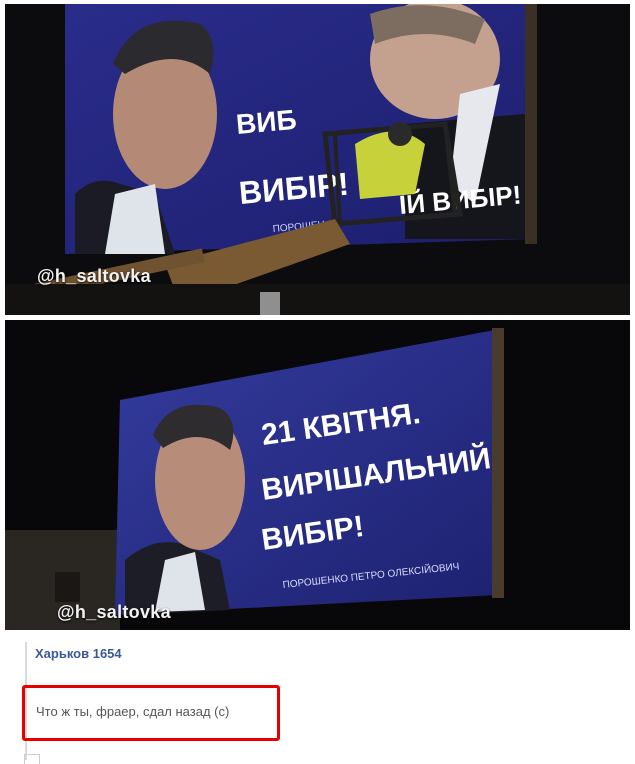 The width and height of the screenshot is (635, 764). Describe the element at coordinates (151, 713) in the screenshot. I see `highlight-box` at that location.